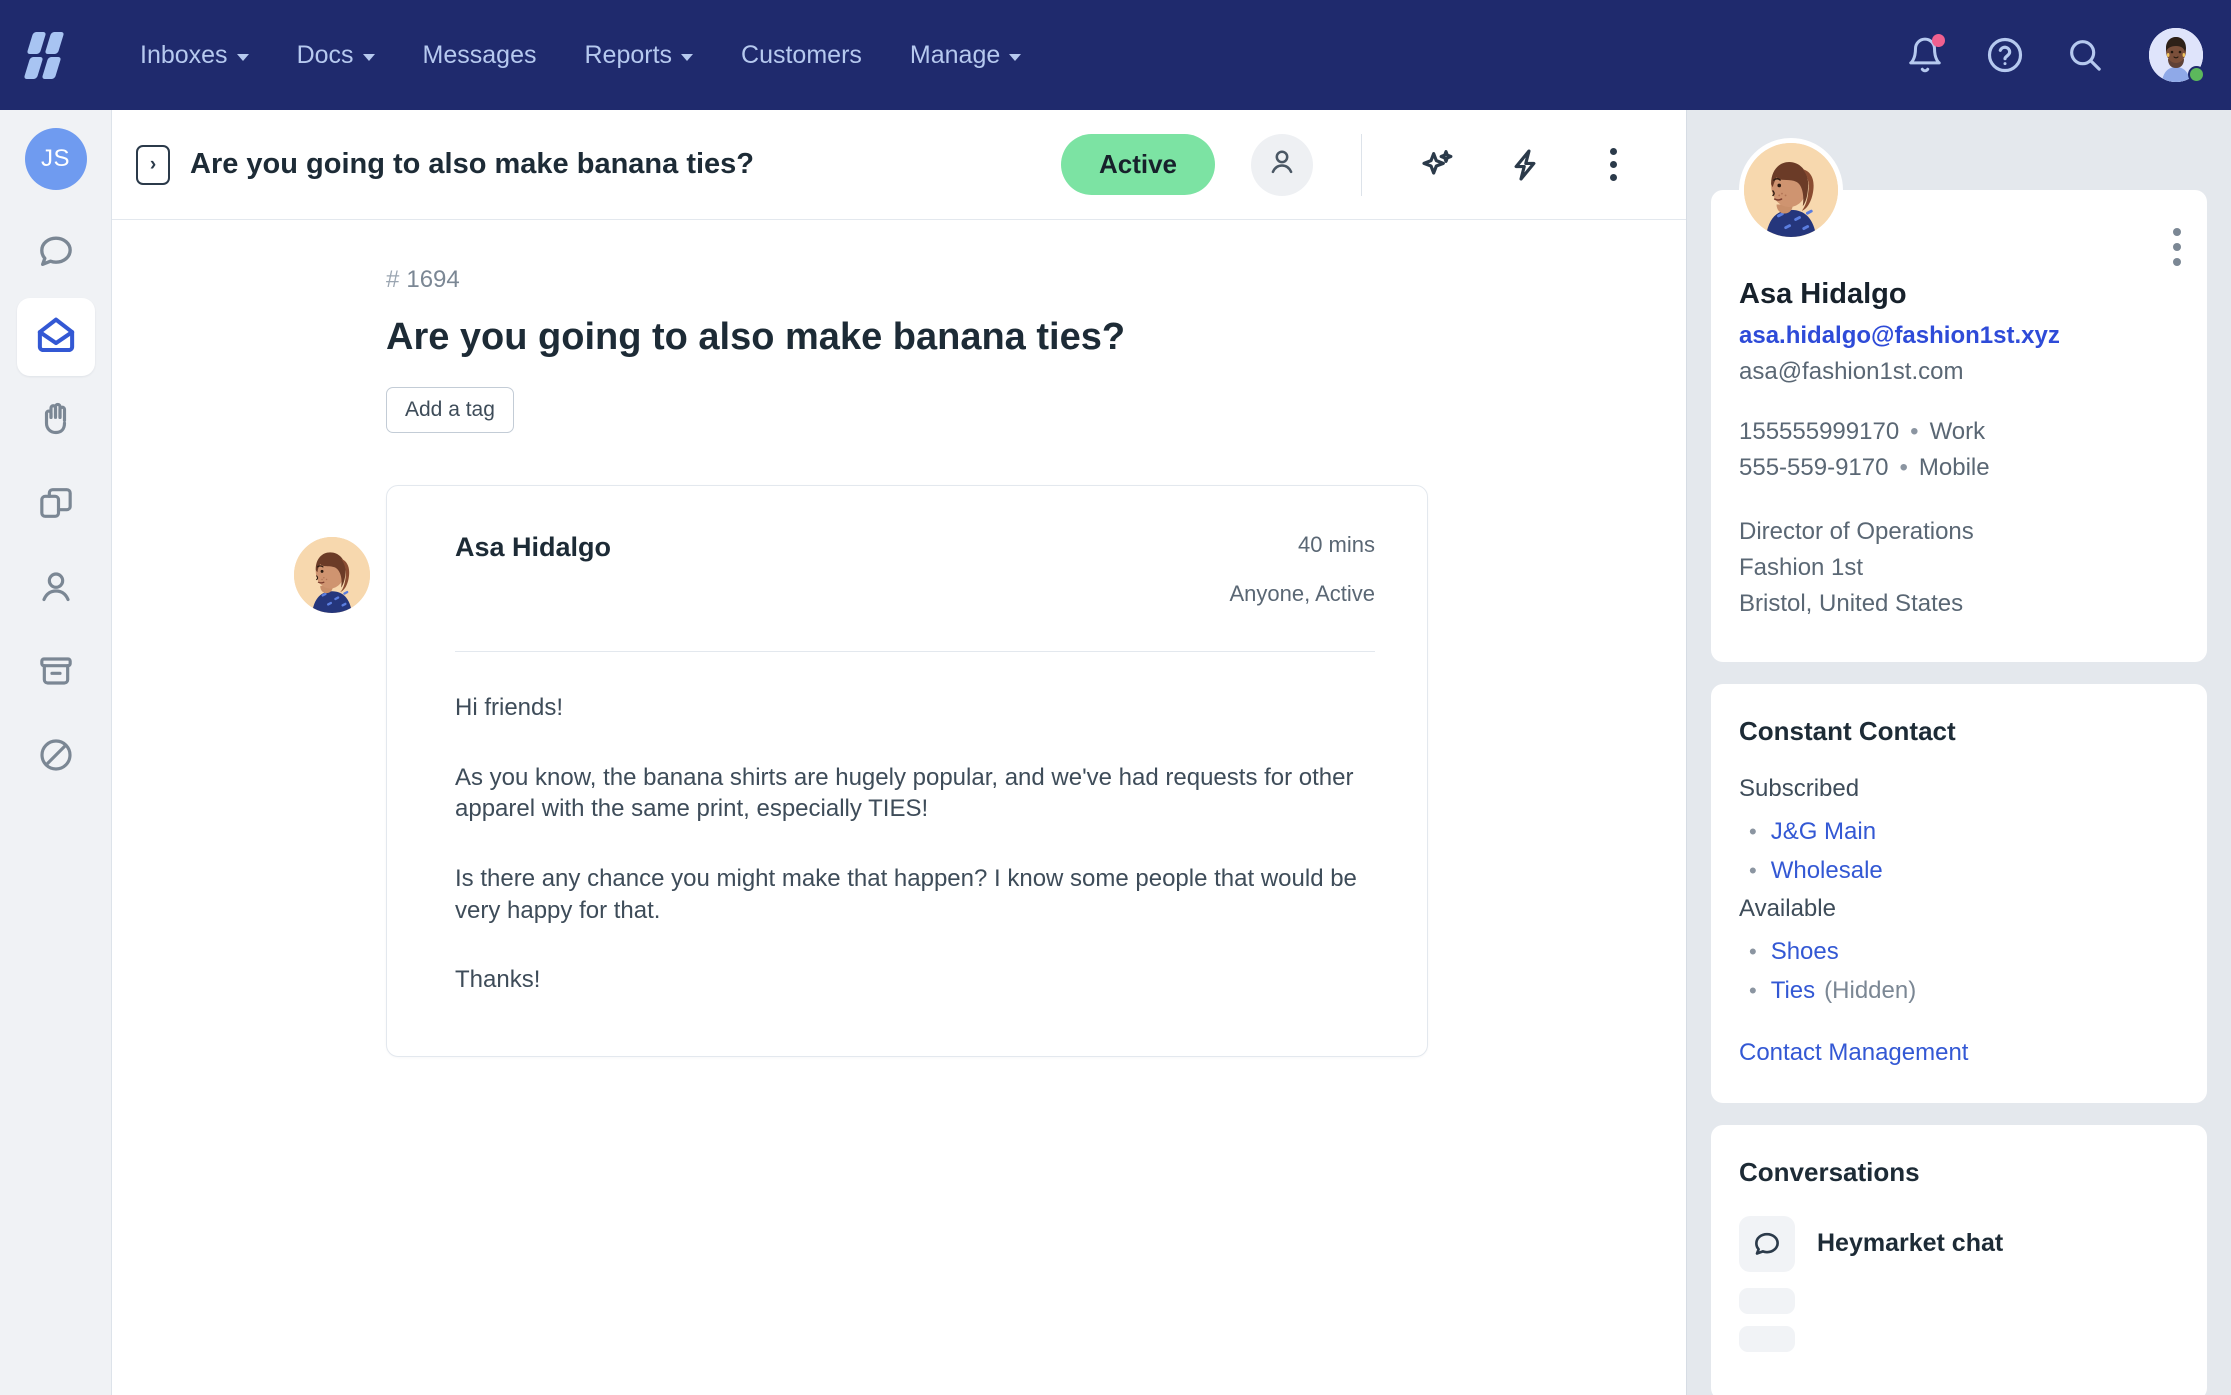  I want to click on contact-phone-type: Work, so click(1957, 431).